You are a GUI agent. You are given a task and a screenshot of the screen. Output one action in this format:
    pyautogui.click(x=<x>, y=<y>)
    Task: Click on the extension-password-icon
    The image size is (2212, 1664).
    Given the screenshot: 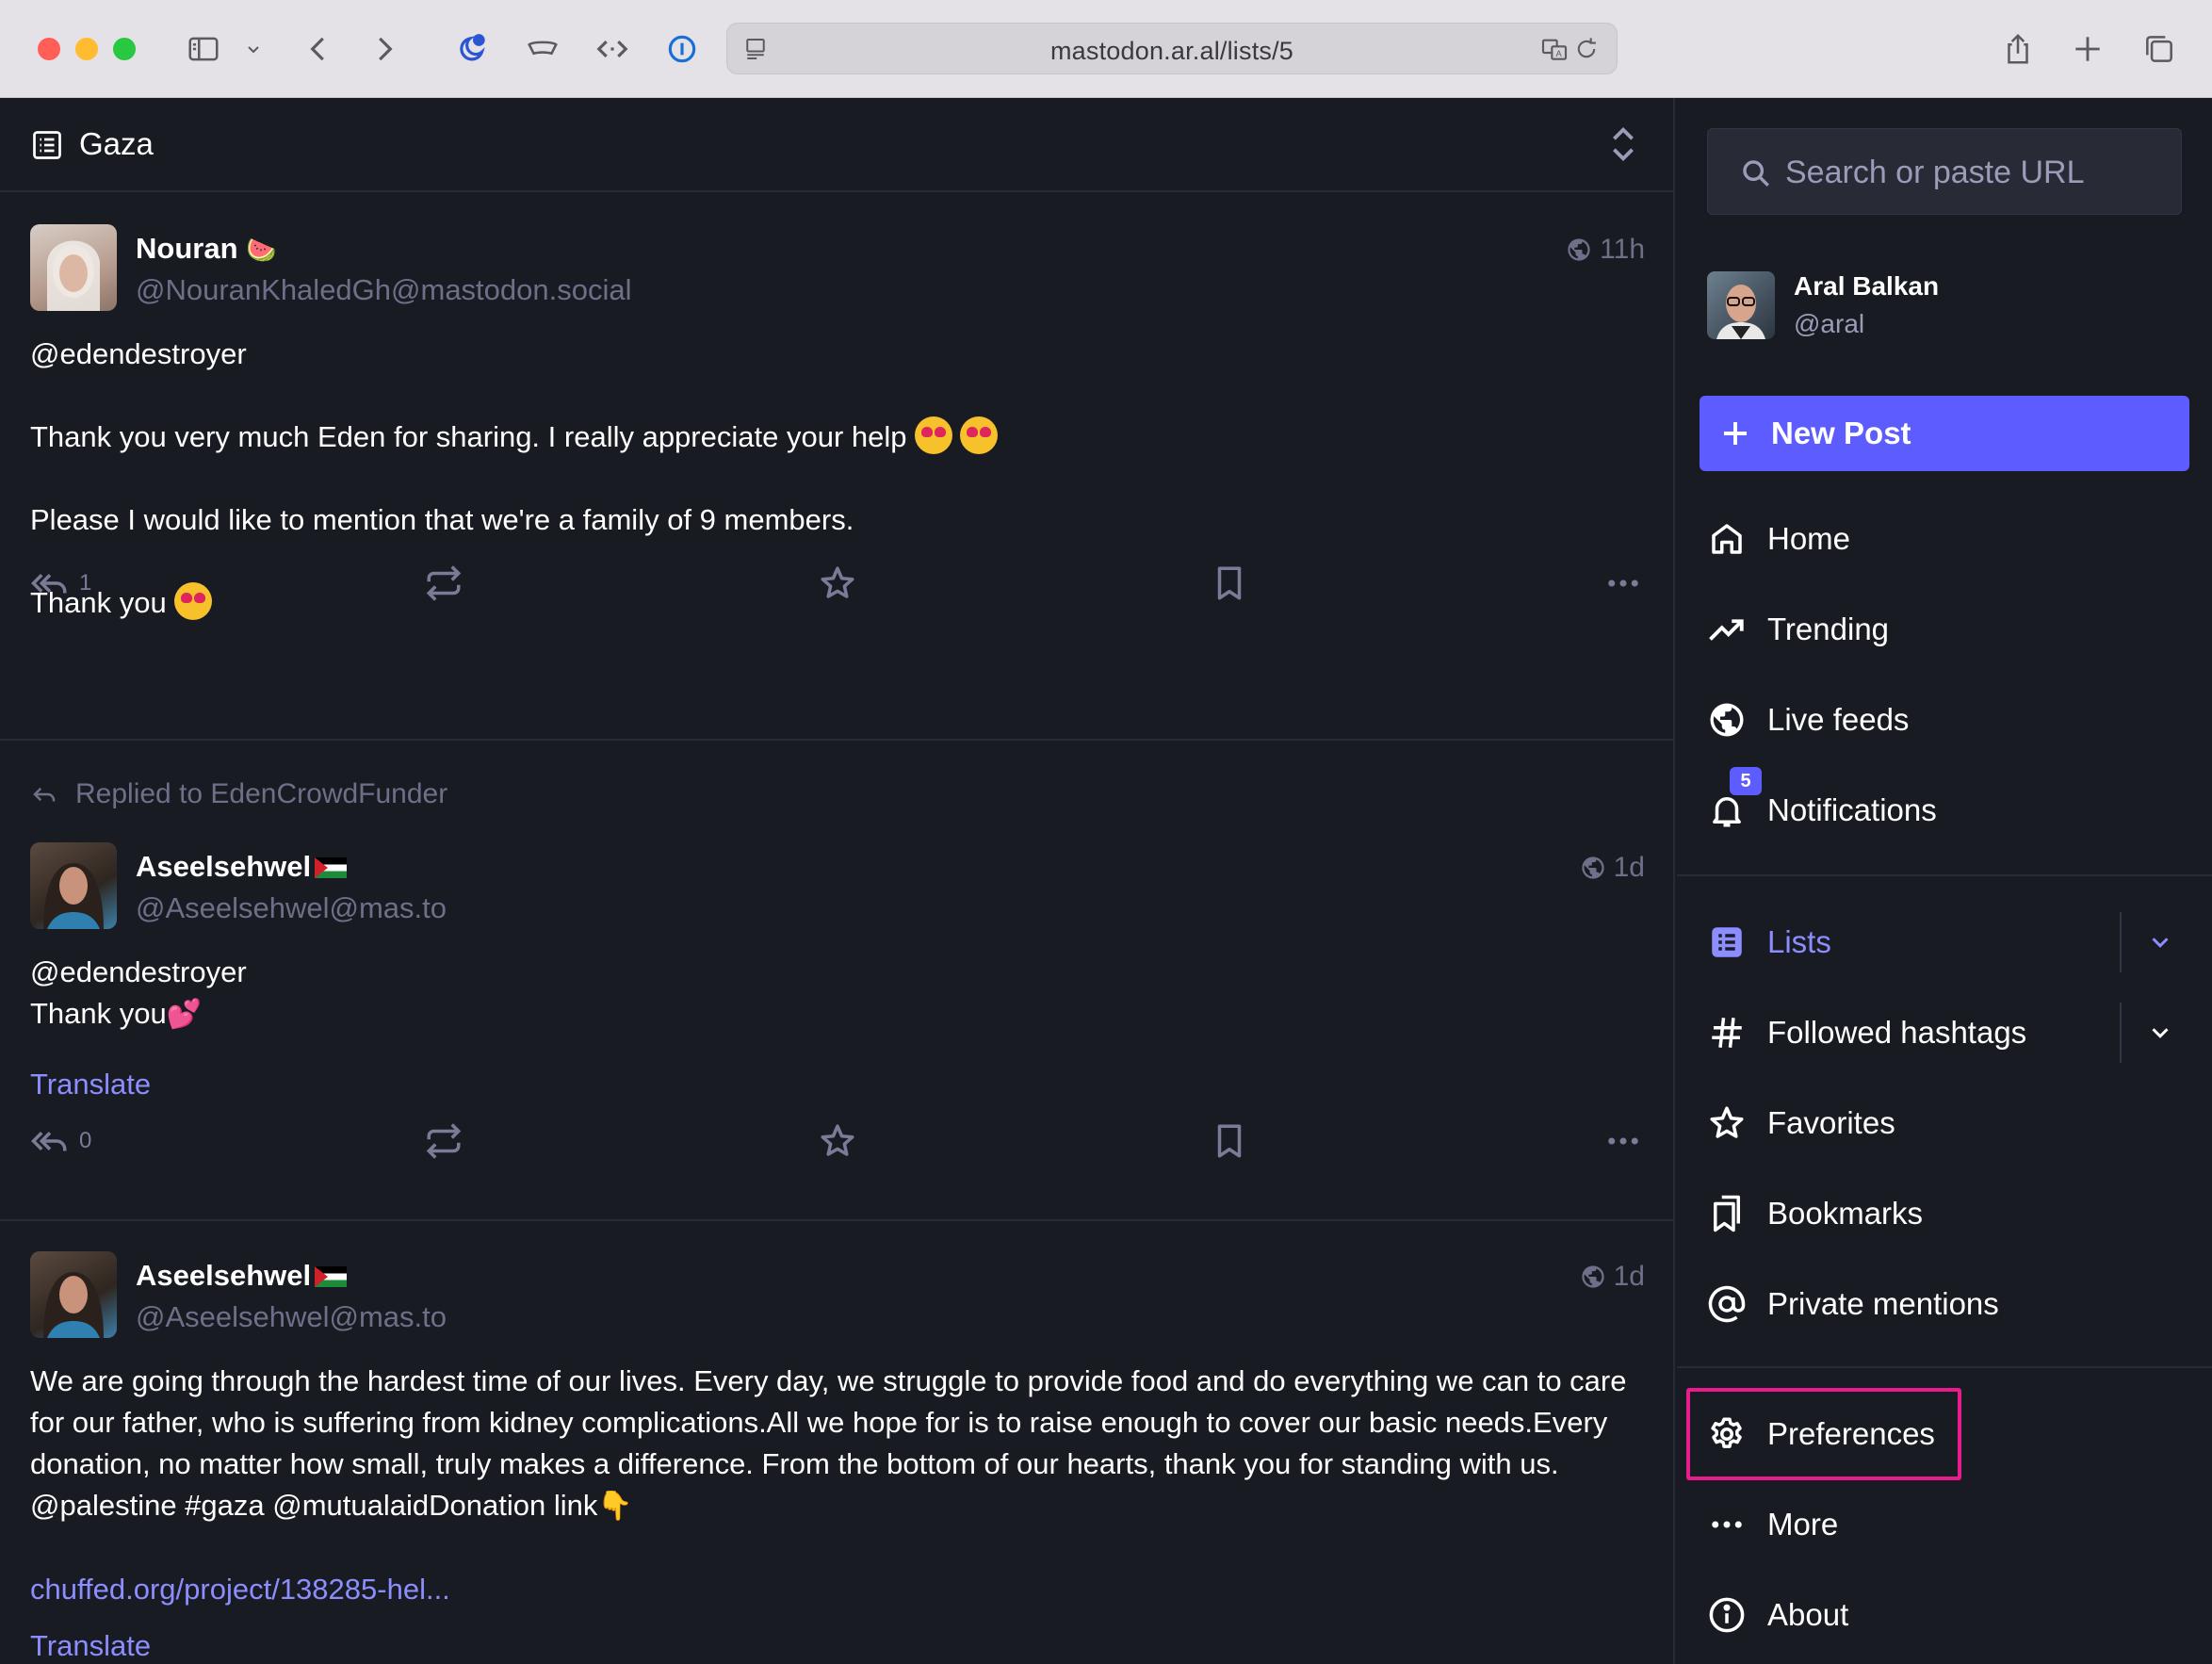 What is the action you would take?
    pyautogui.click(x=682, y=49)
    